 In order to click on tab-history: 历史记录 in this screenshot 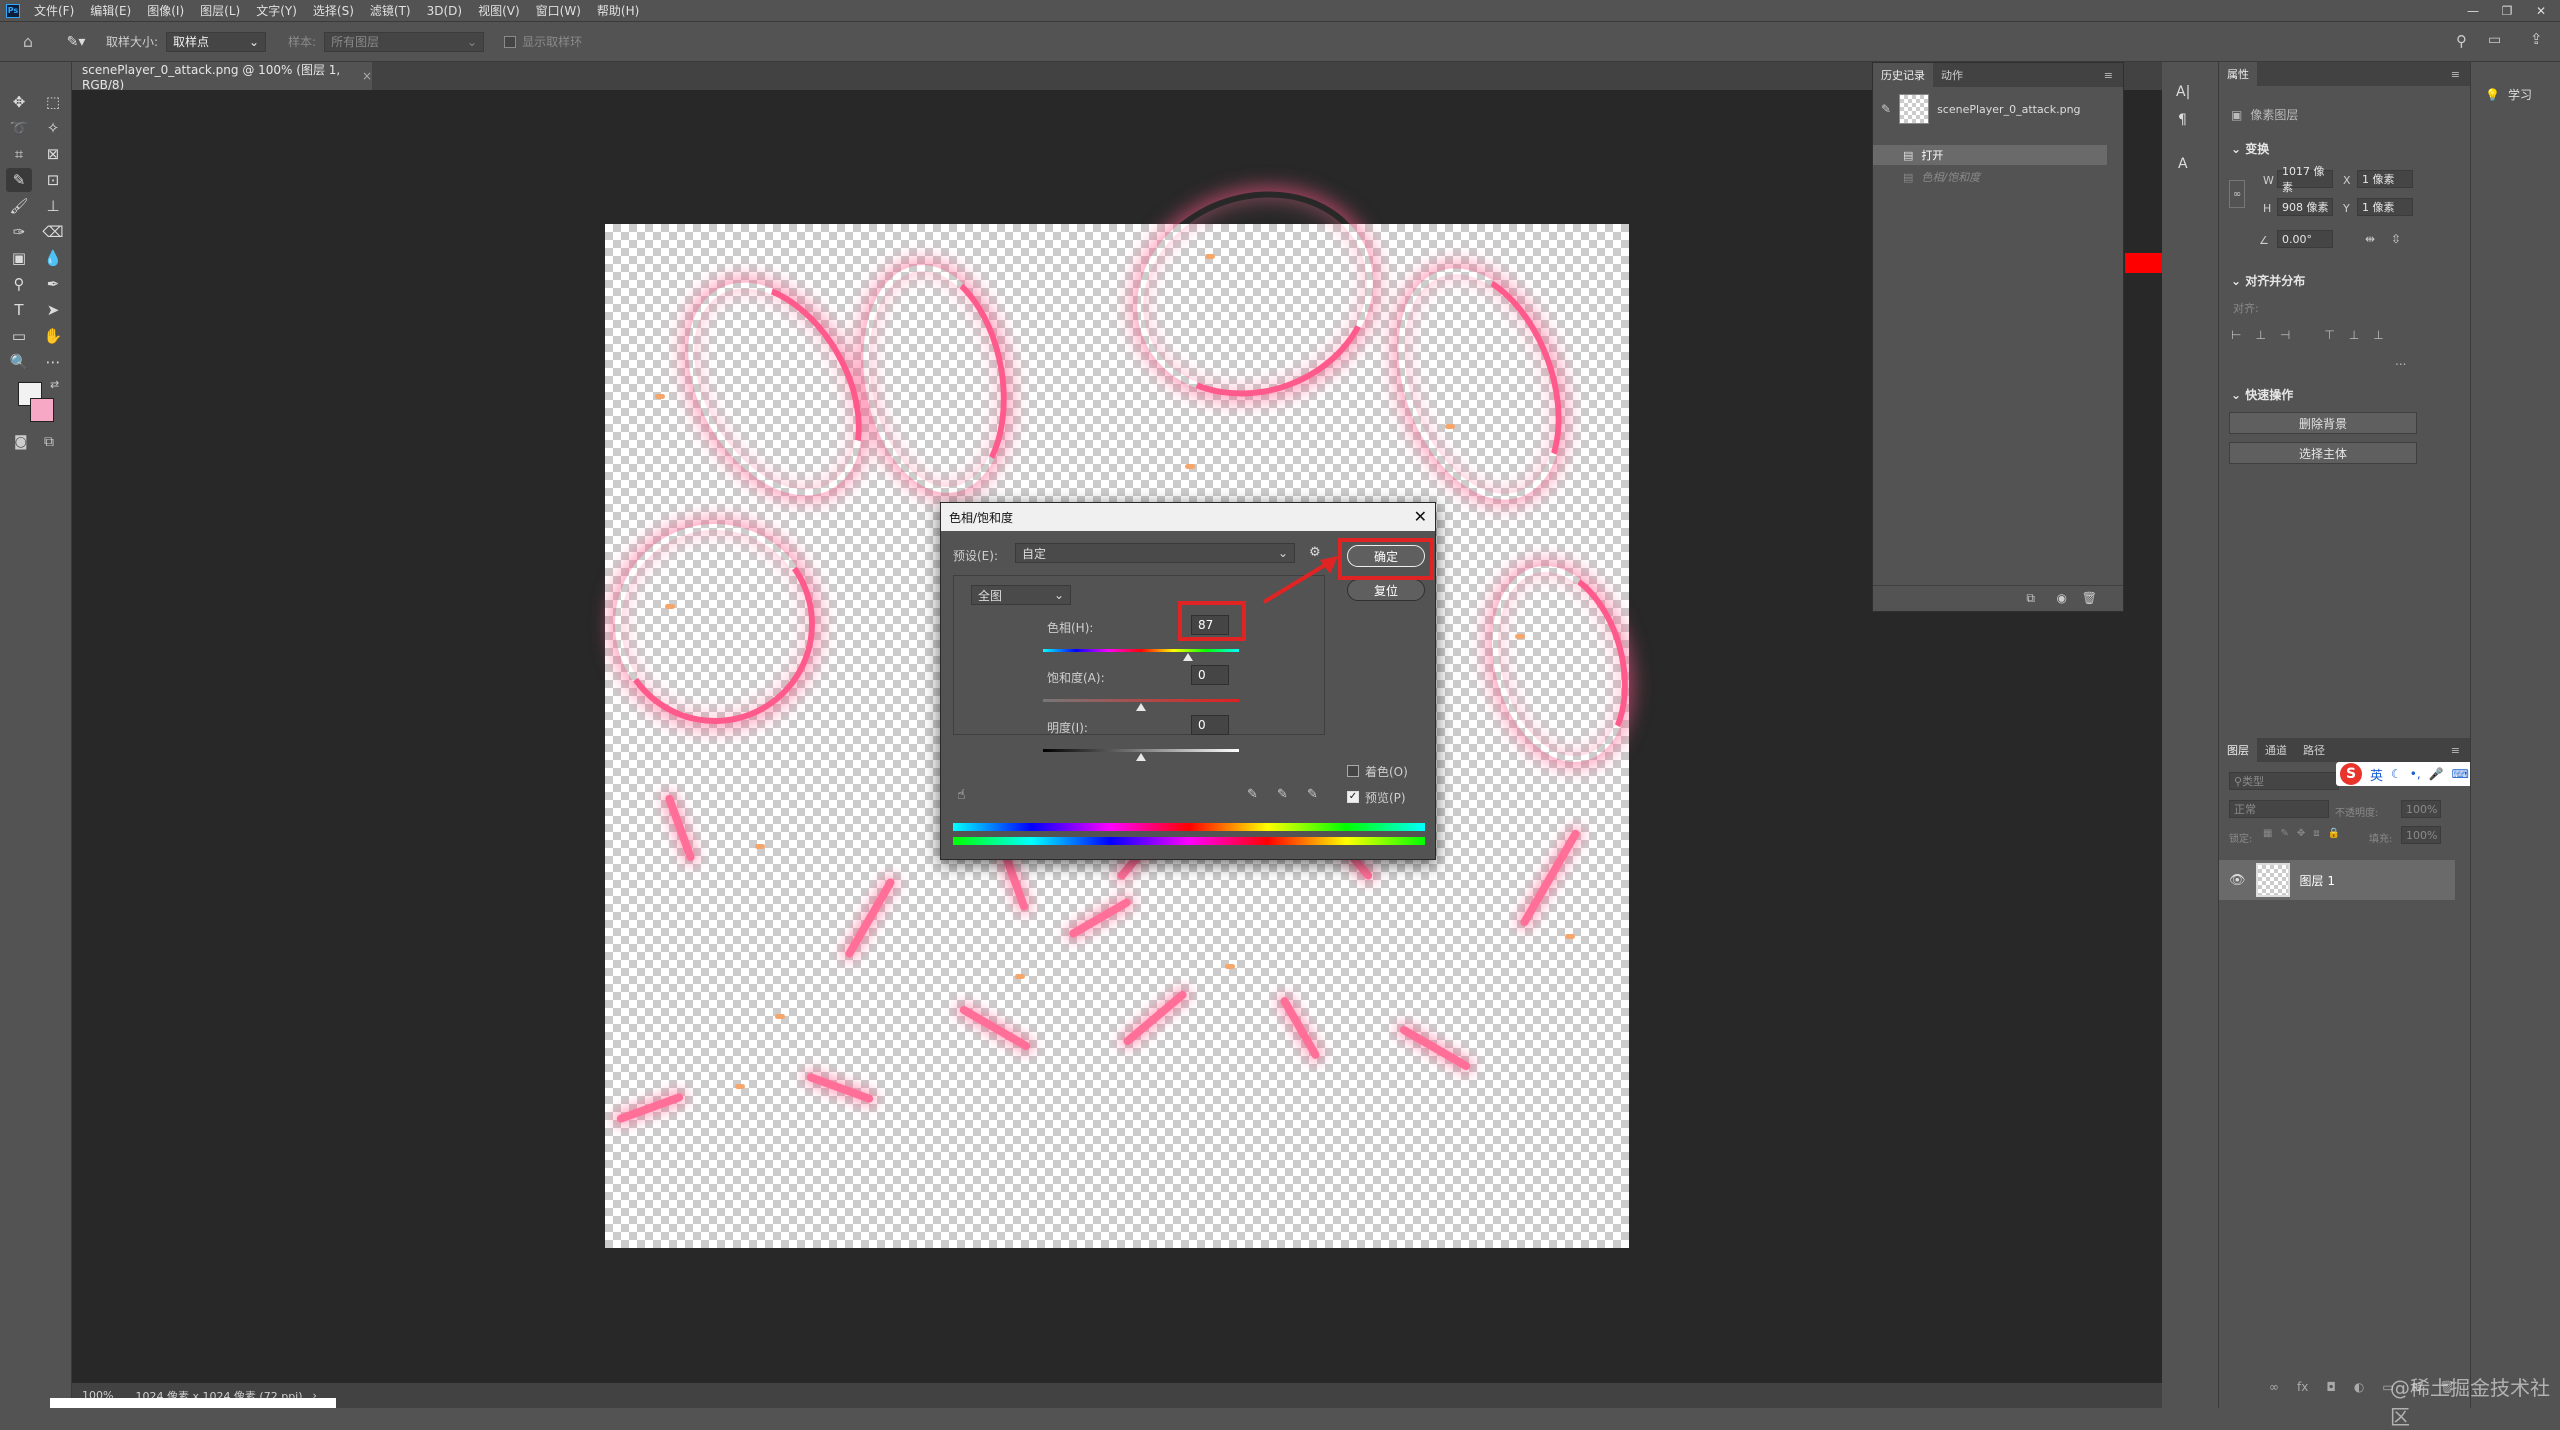, I will do `click(1903, 75)`.